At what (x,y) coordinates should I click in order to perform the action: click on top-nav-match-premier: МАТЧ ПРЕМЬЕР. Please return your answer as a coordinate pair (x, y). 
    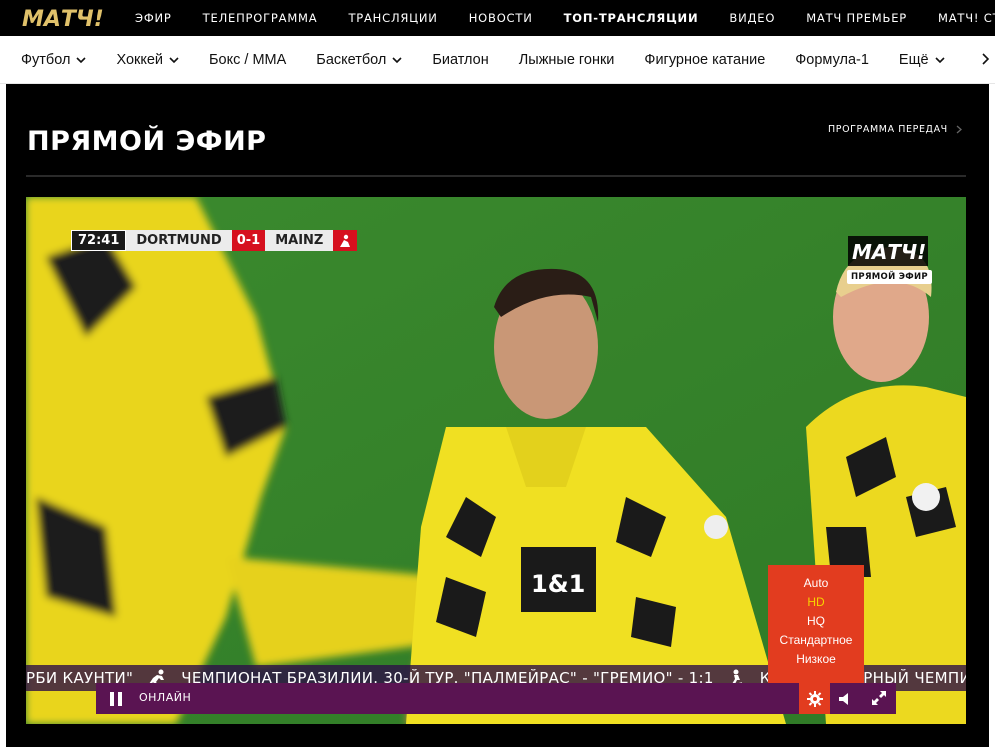
    Looking at the image, I should click on (856, 18).